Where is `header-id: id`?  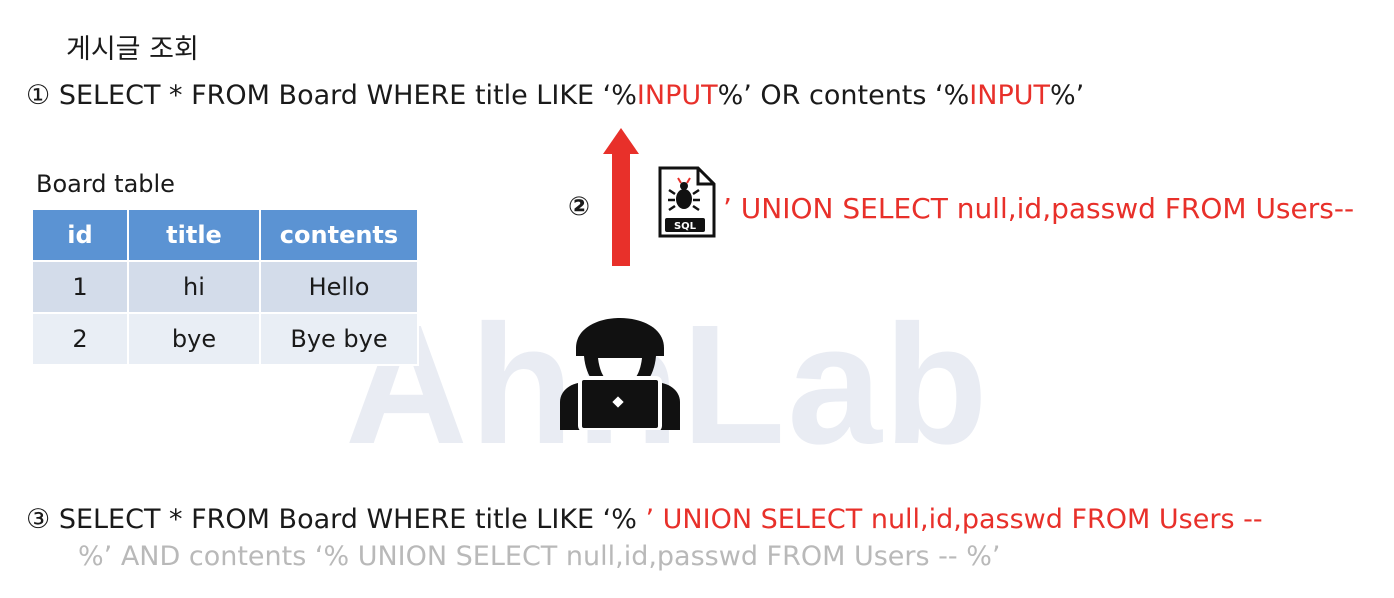 header-id: id is located at coordinates (80, 235).